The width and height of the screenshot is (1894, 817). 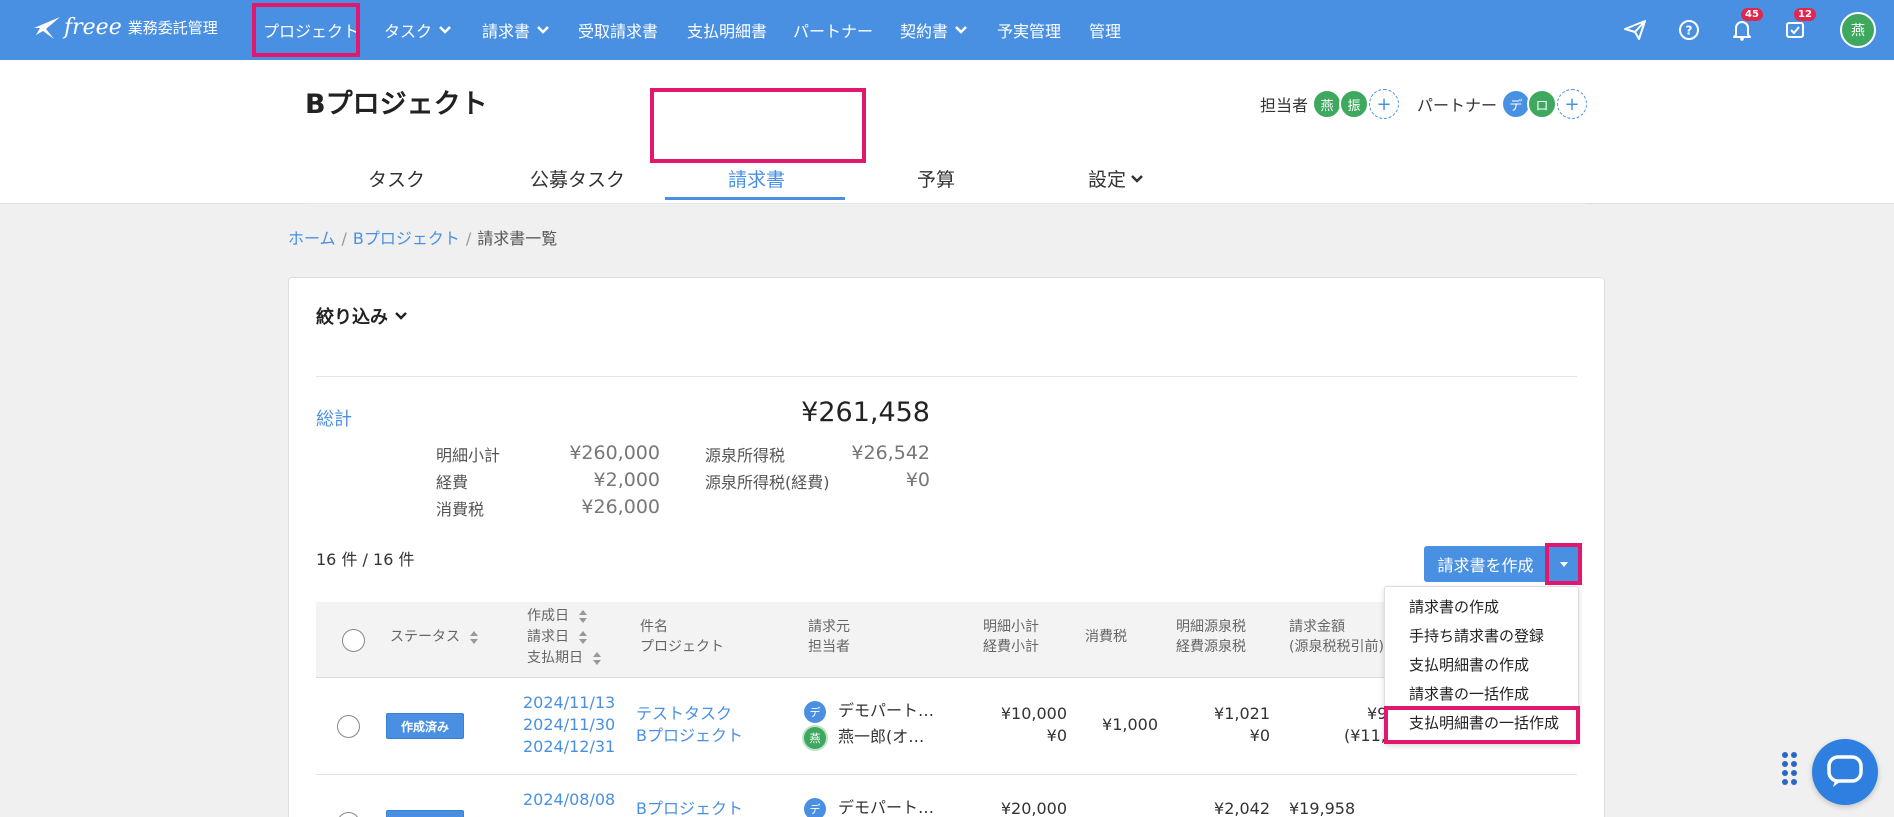 I want to click on issuer-avatar: デ, so click(x=815, y=712).